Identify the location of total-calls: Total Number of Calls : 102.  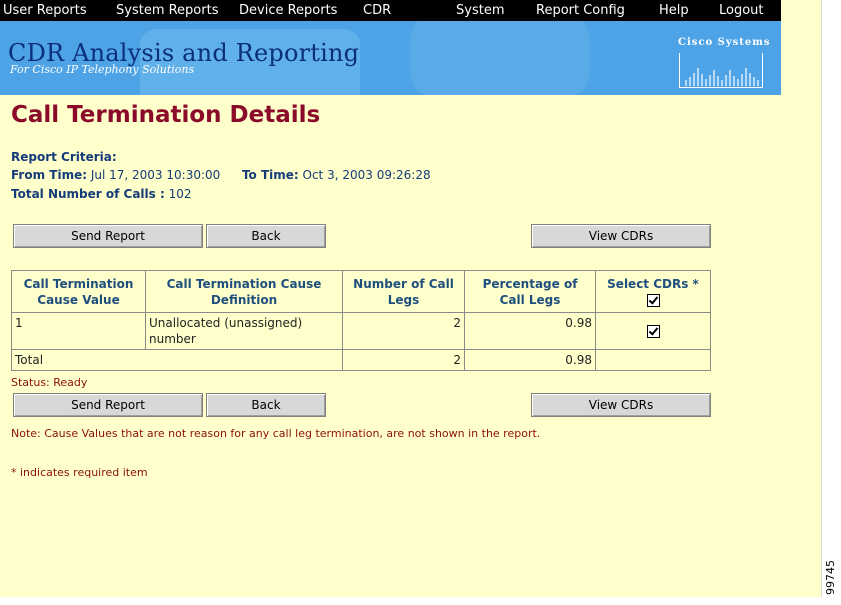
(101, 194).